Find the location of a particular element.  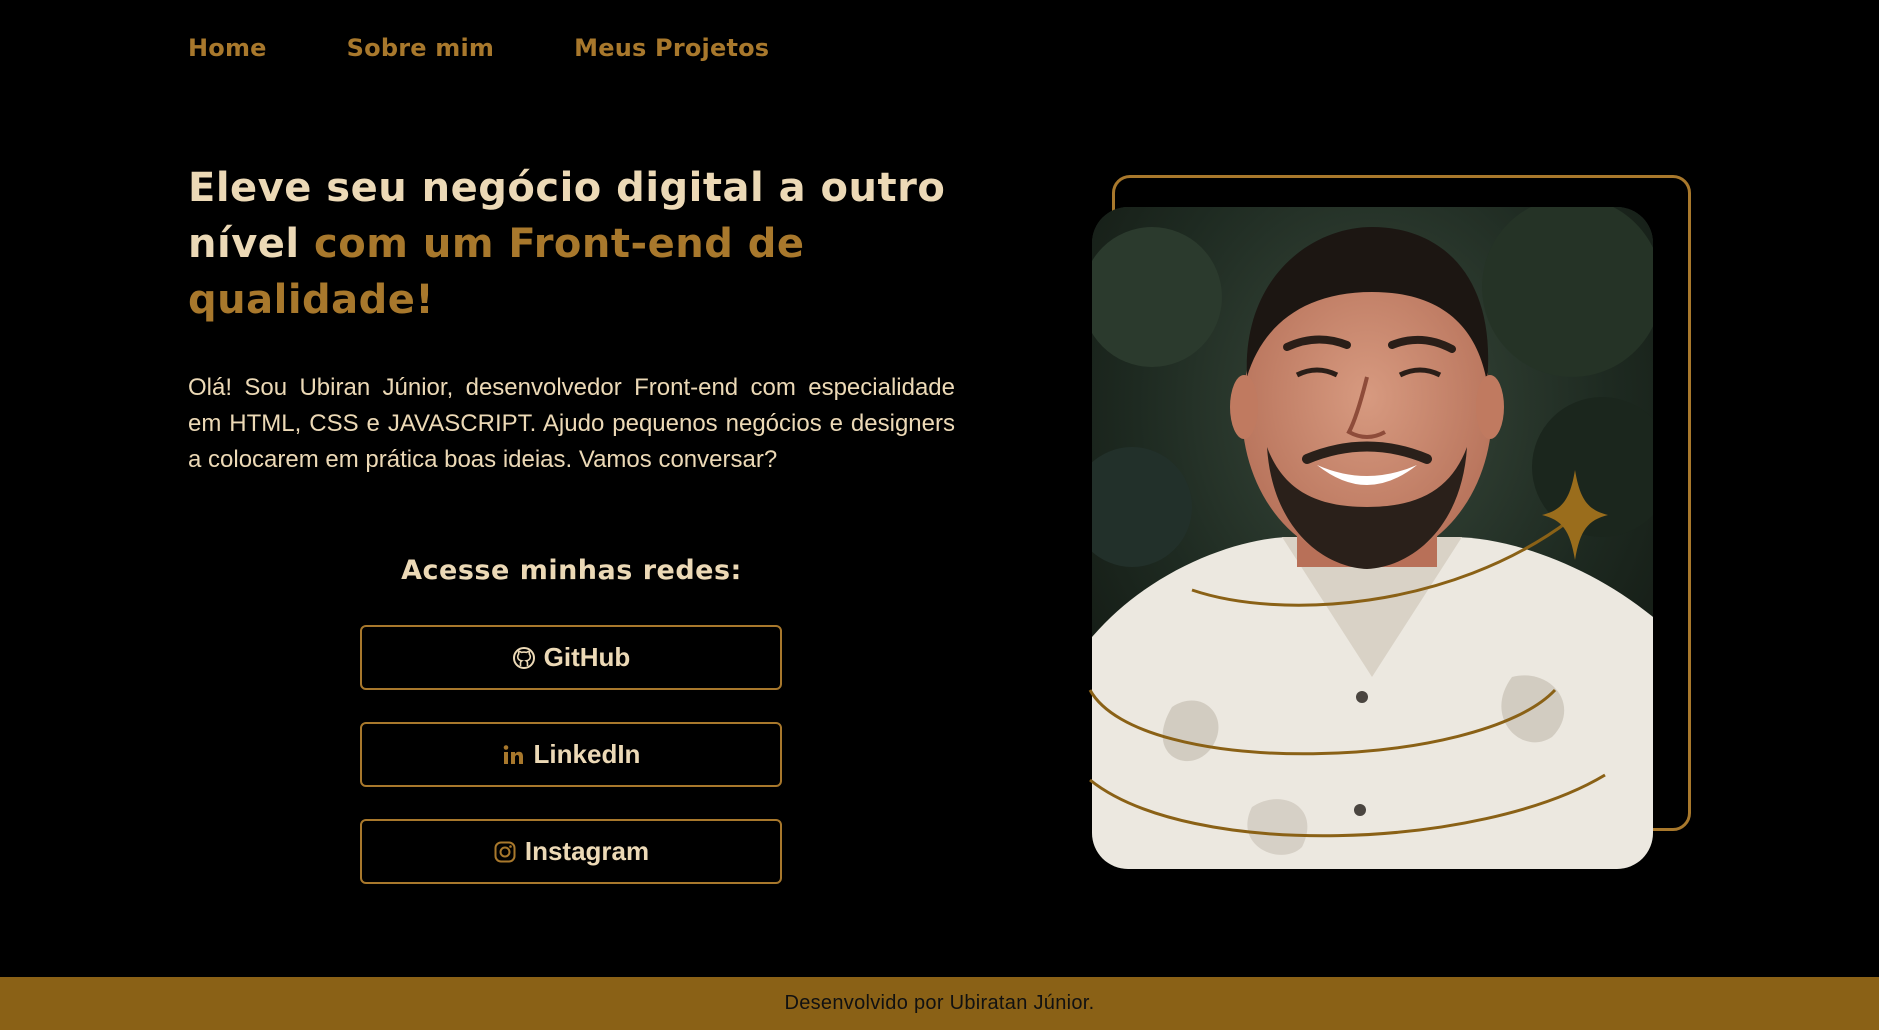

nav-home-link: Home is located at coordinates (227, 48).